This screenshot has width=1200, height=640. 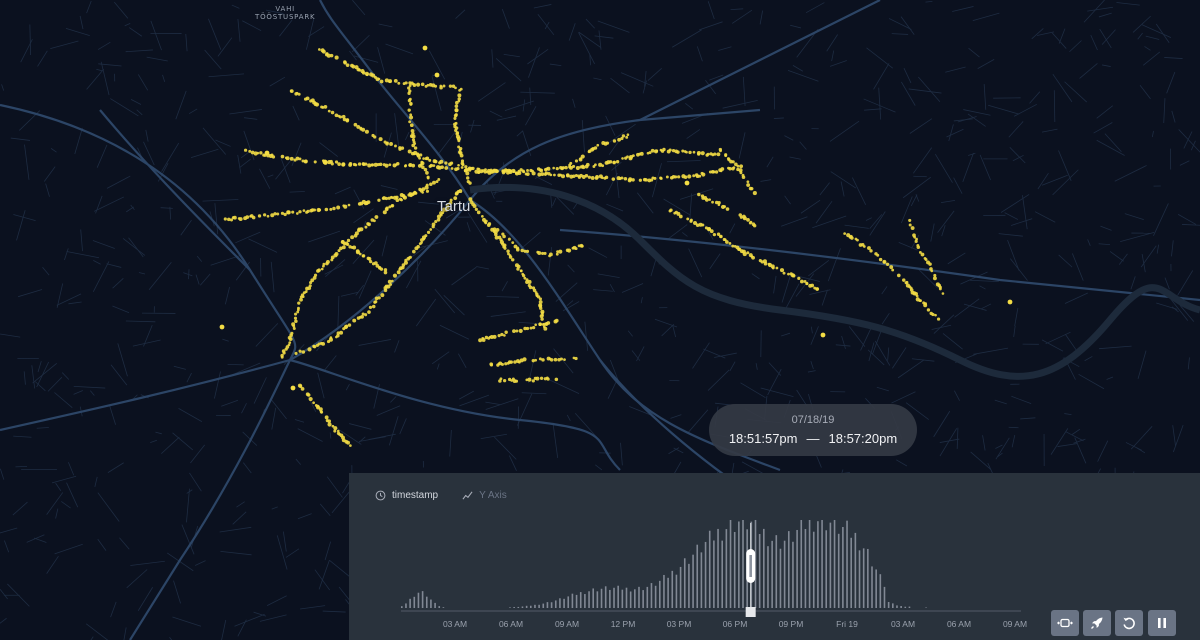 I want to click on pause-icon, so click(x=1162, y=623).